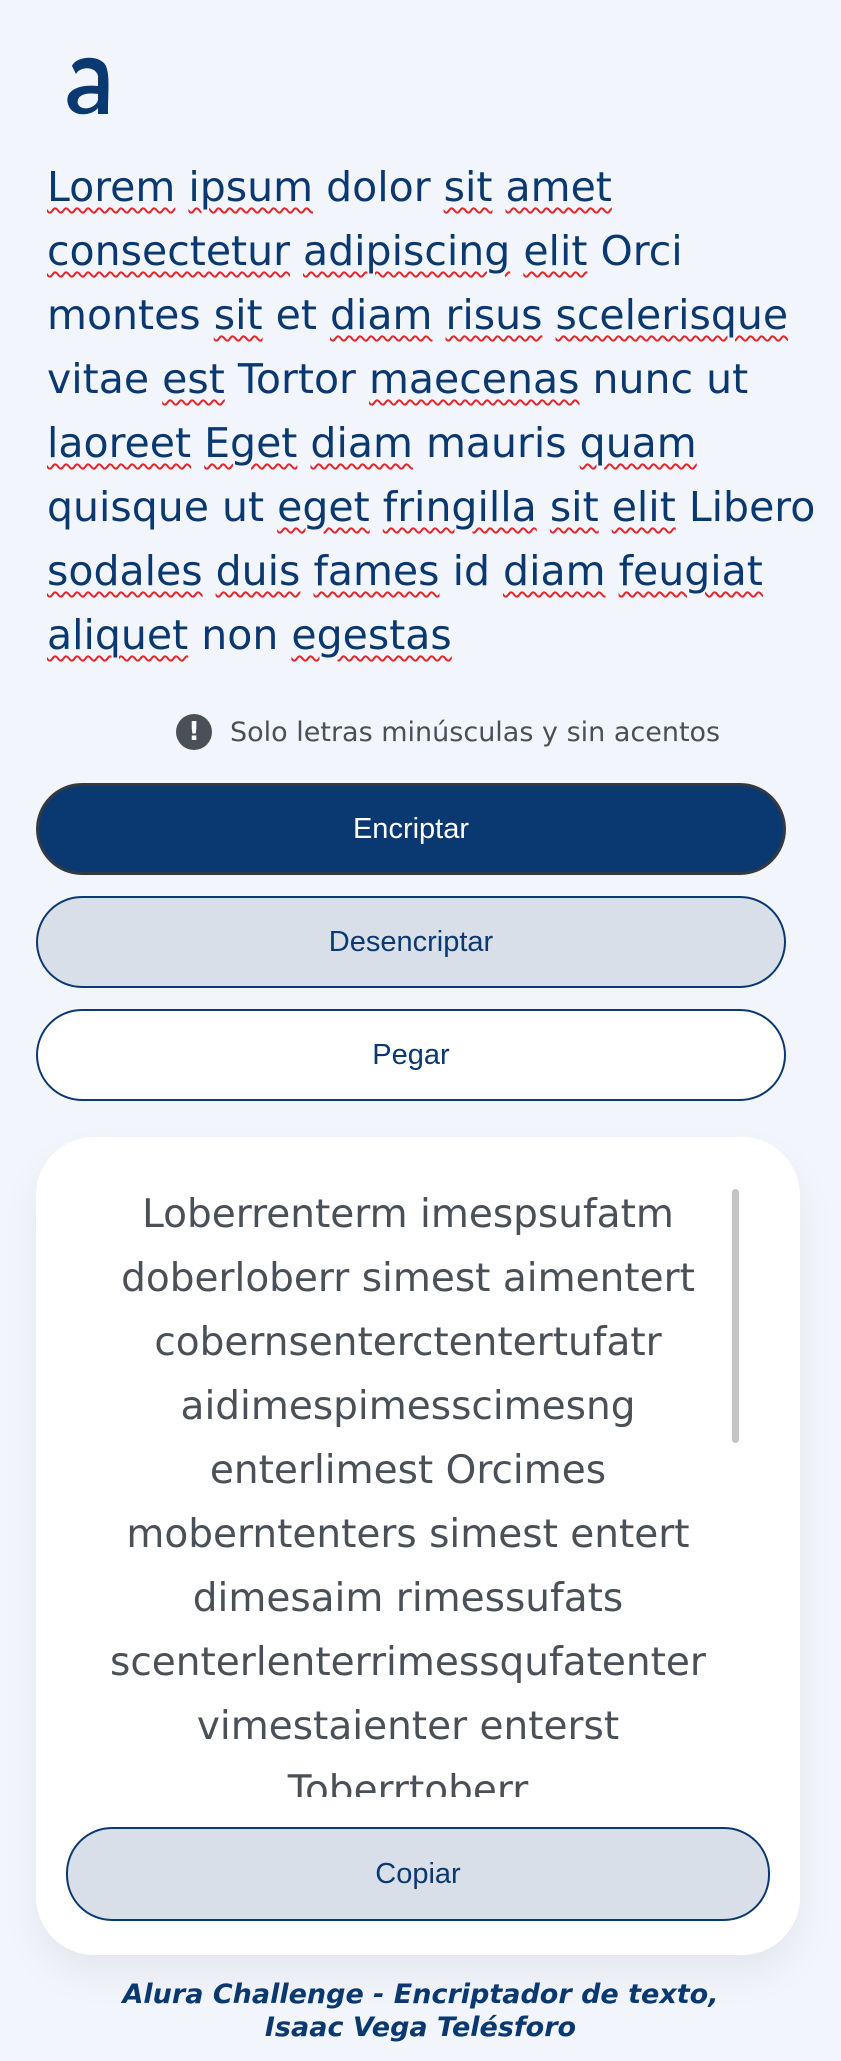  Describe the element at coordinates (411, 1055) in the screenshot. I see `paste-button: Pegar` at that location.